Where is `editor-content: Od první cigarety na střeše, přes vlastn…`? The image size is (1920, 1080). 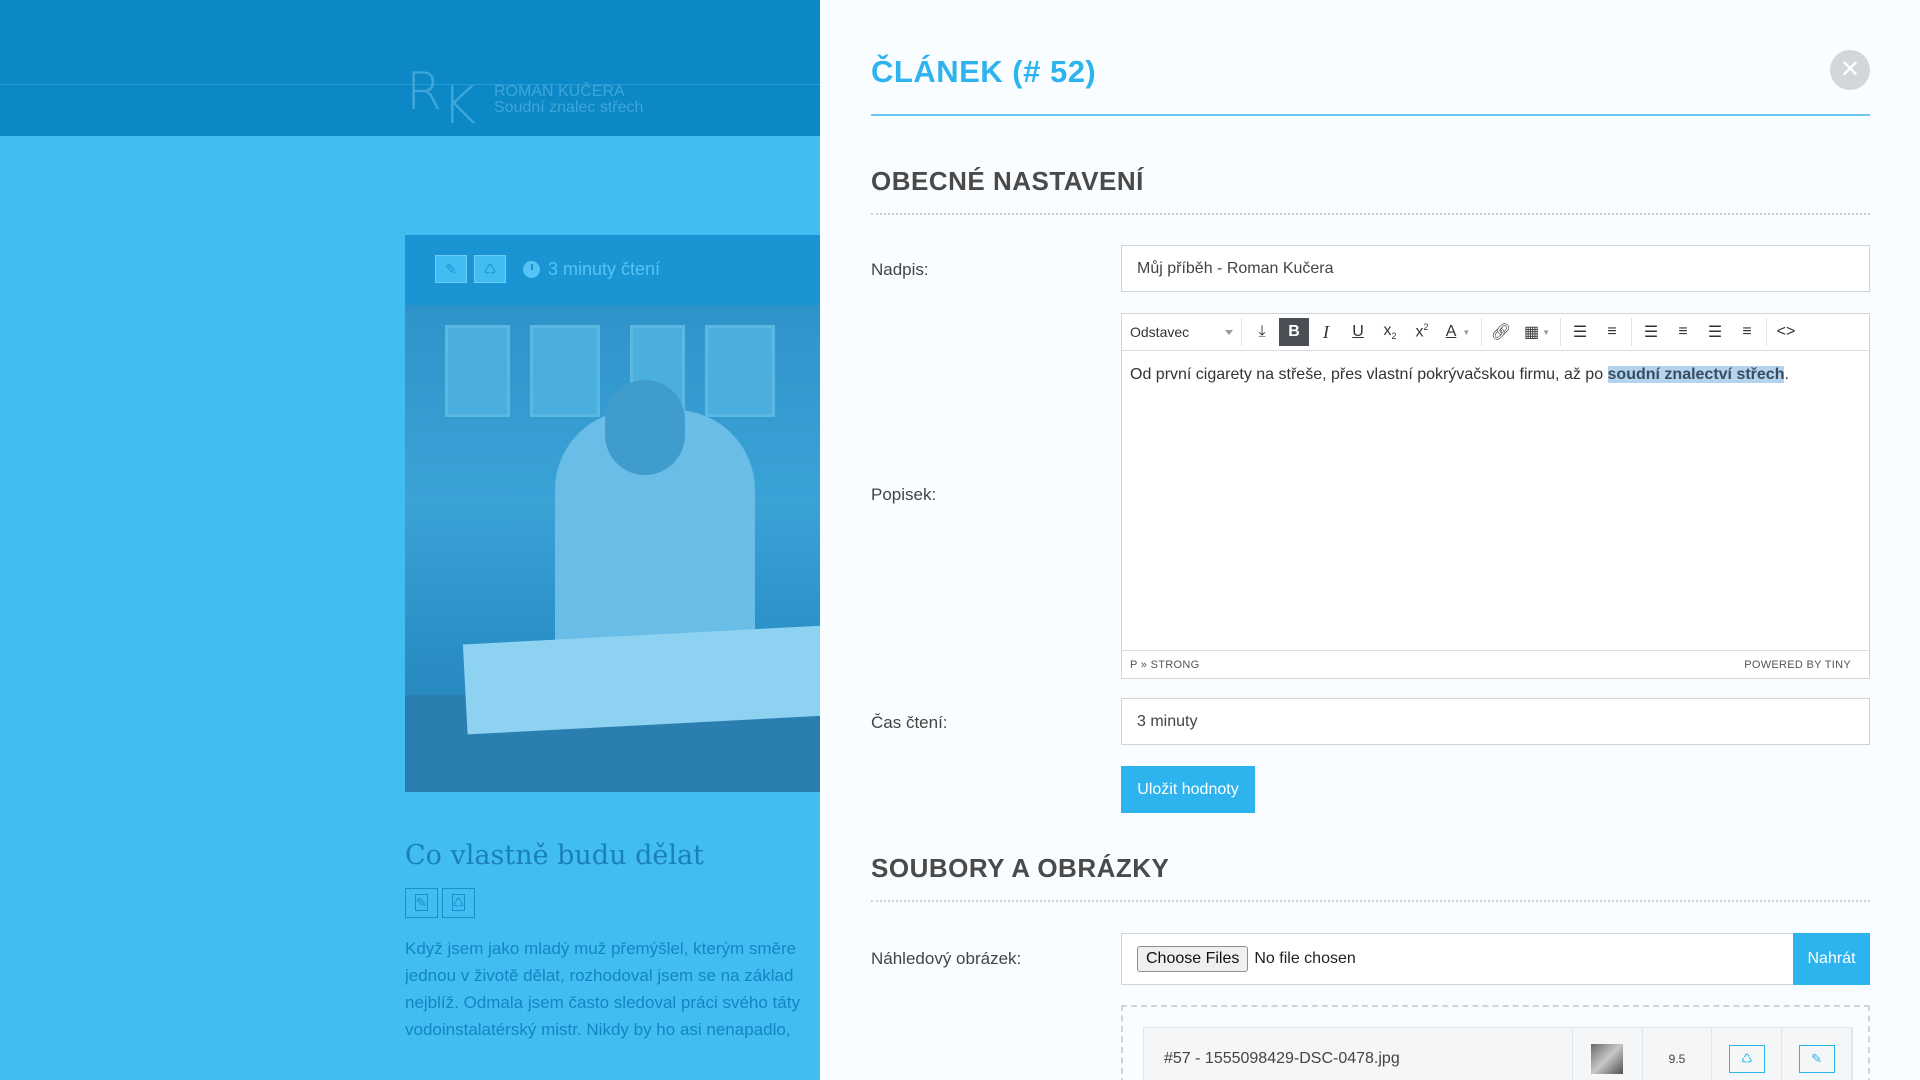 editor-content: Od první cigarety na střeše, přes vlastn… is located at coordinates (1495, 501).